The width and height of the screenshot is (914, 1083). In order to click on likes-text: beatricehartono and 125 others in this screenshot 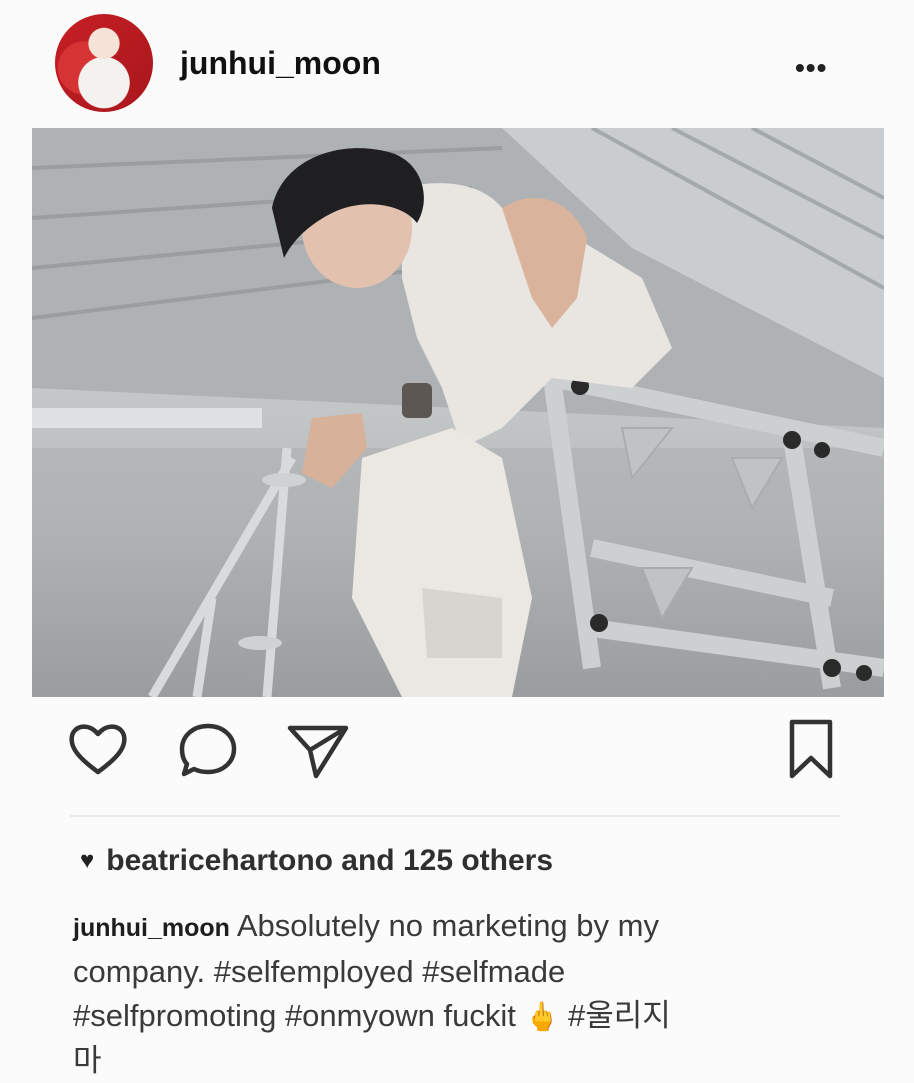, I will do `click(329, 861)`.